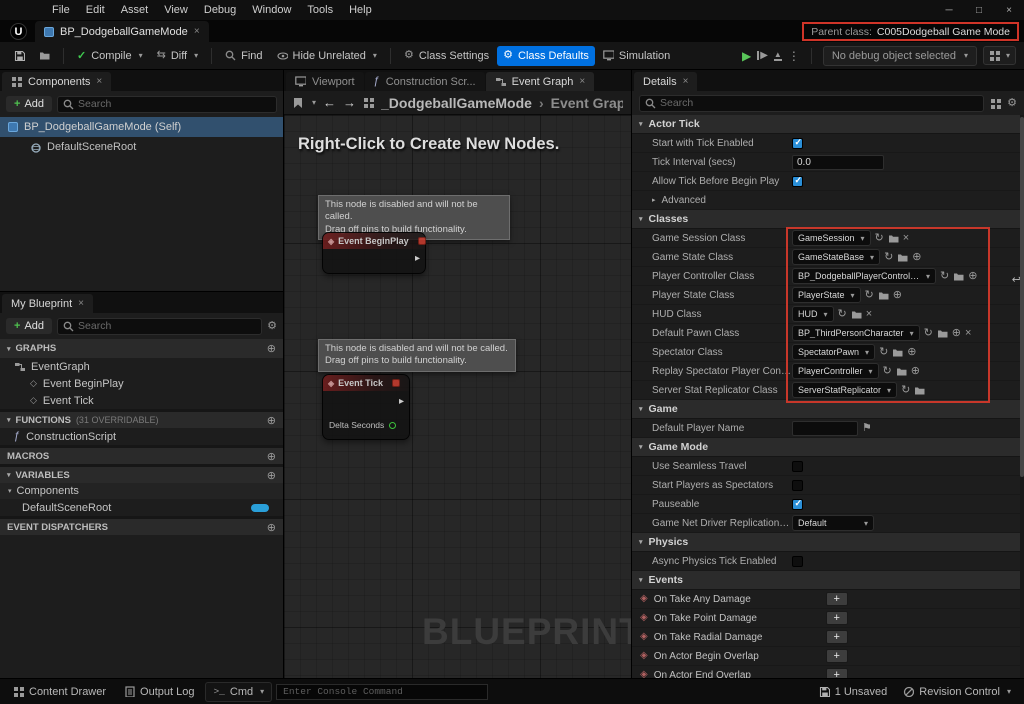 This screenshot has width=1024, height=704. I want to click on macros-section-header: MACROS ⊕, so click(141, 454).